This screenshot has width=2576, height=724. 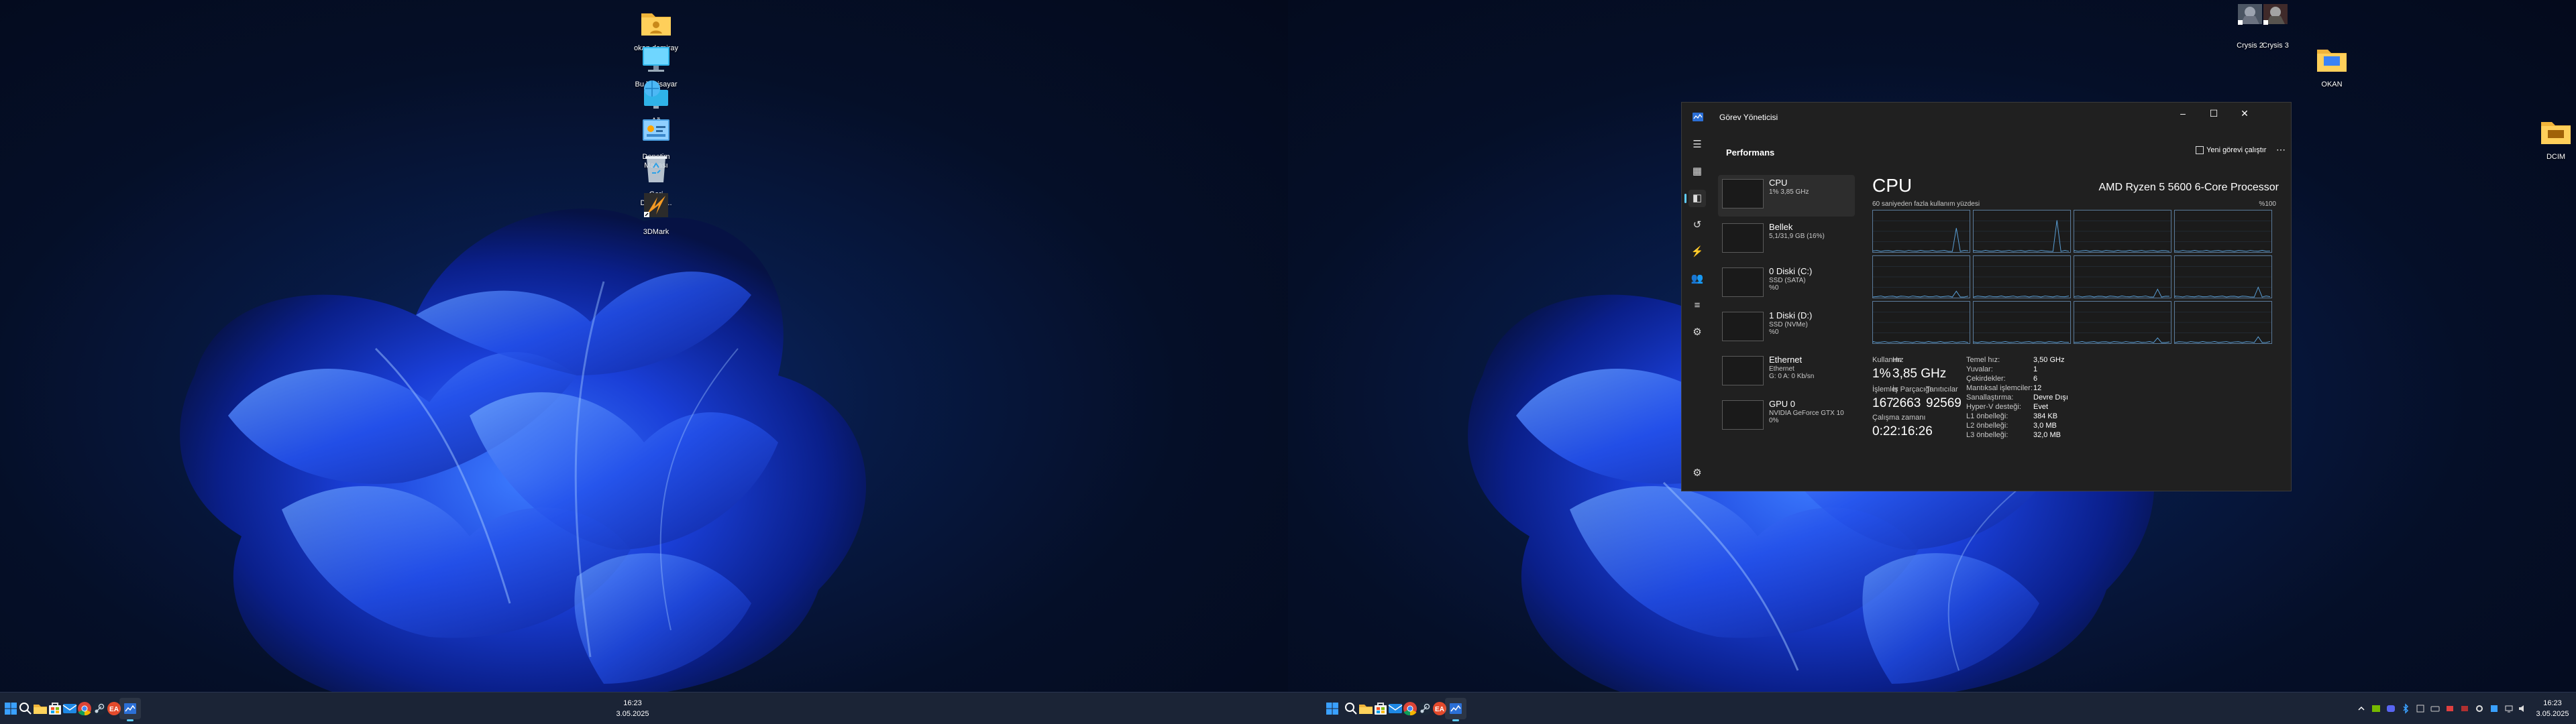 I want to click on app-history-icon: ↺, so click(x=1697, y=225).